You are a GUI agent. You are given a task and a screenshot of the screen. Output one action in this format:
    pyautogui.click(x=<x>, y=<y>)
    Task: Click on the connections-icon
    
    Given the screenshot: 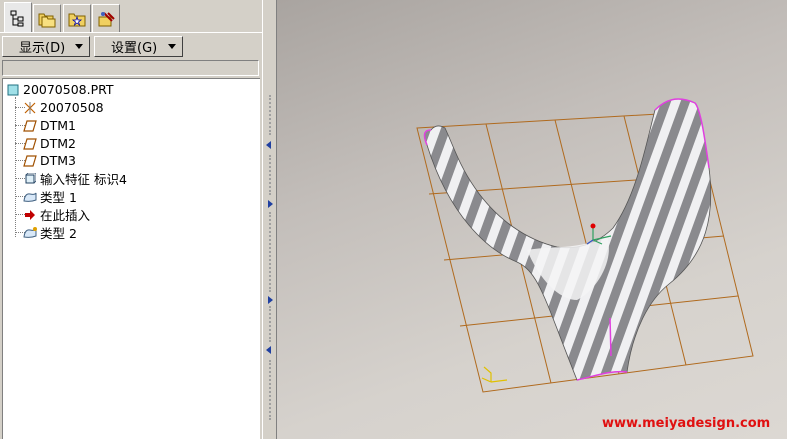 What is the action you would take?
    pyautogui.click(x=106, y=18)
    